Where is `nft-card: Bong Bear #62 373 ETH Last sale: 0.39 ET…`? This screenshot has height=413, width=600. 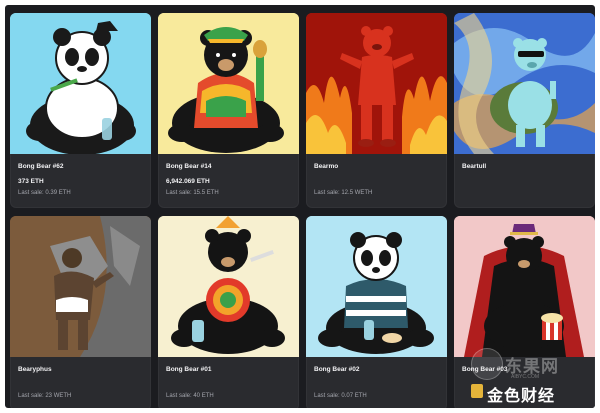
nft-card: Bong Bear #62 373 ETH Last sale: 0.39 ET… is located at coordinates (80, 110).